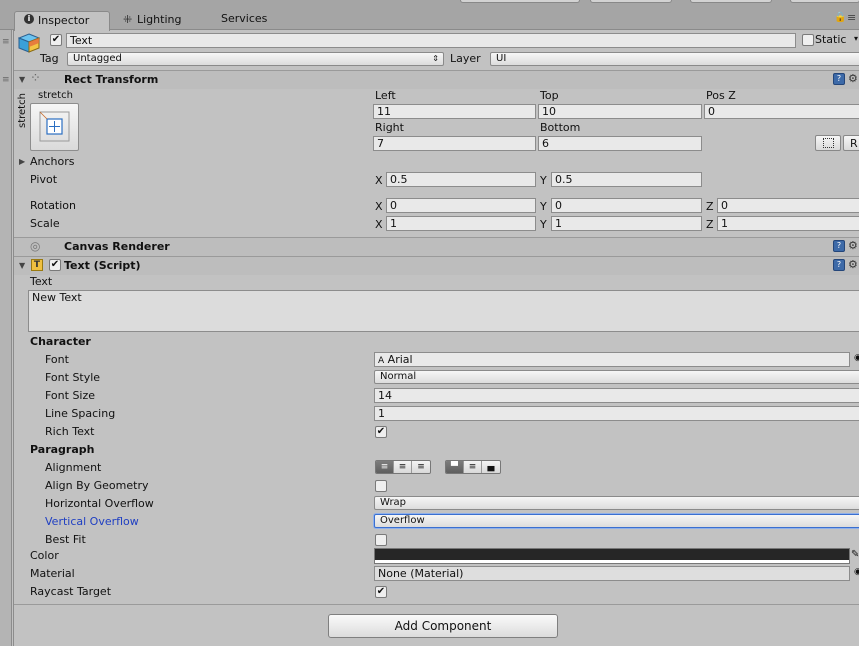 This screenshot has width=859, height=646. I want to click on rotation-x-field: 0, so click(461, 205).